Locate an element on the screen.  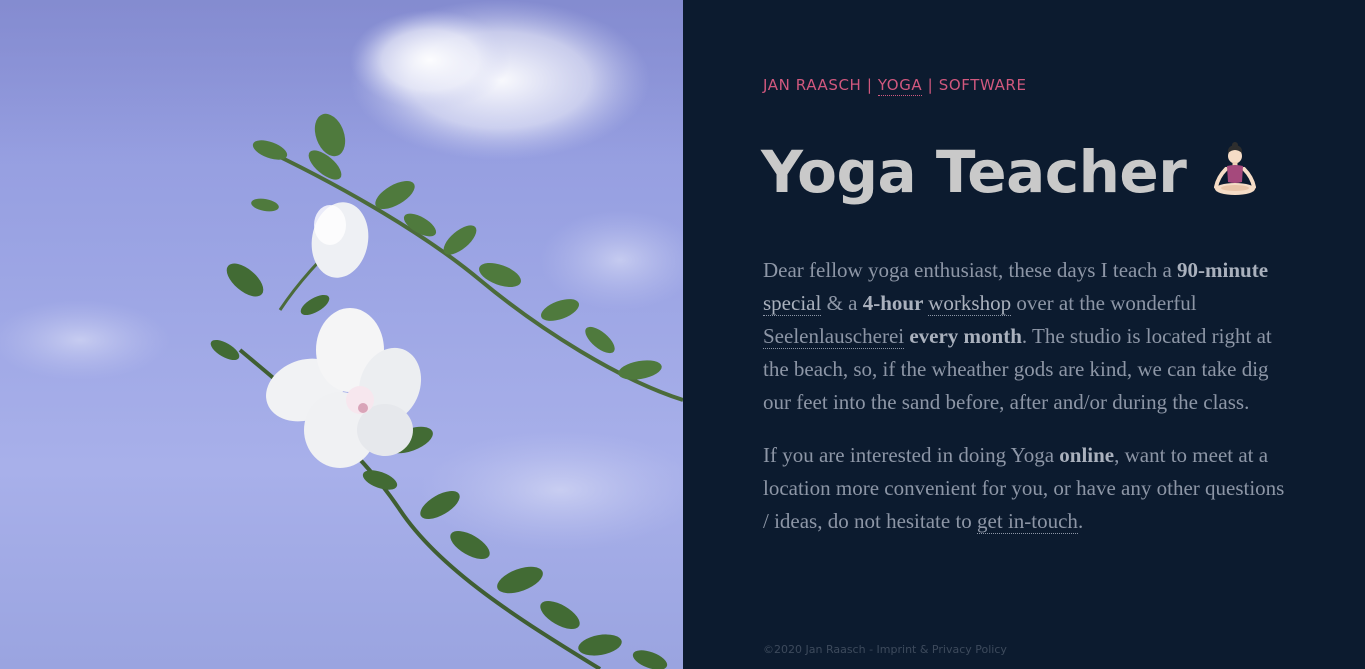
copyright-text: ©2020 Jan Raasch - is located at coordinates (820, 649).